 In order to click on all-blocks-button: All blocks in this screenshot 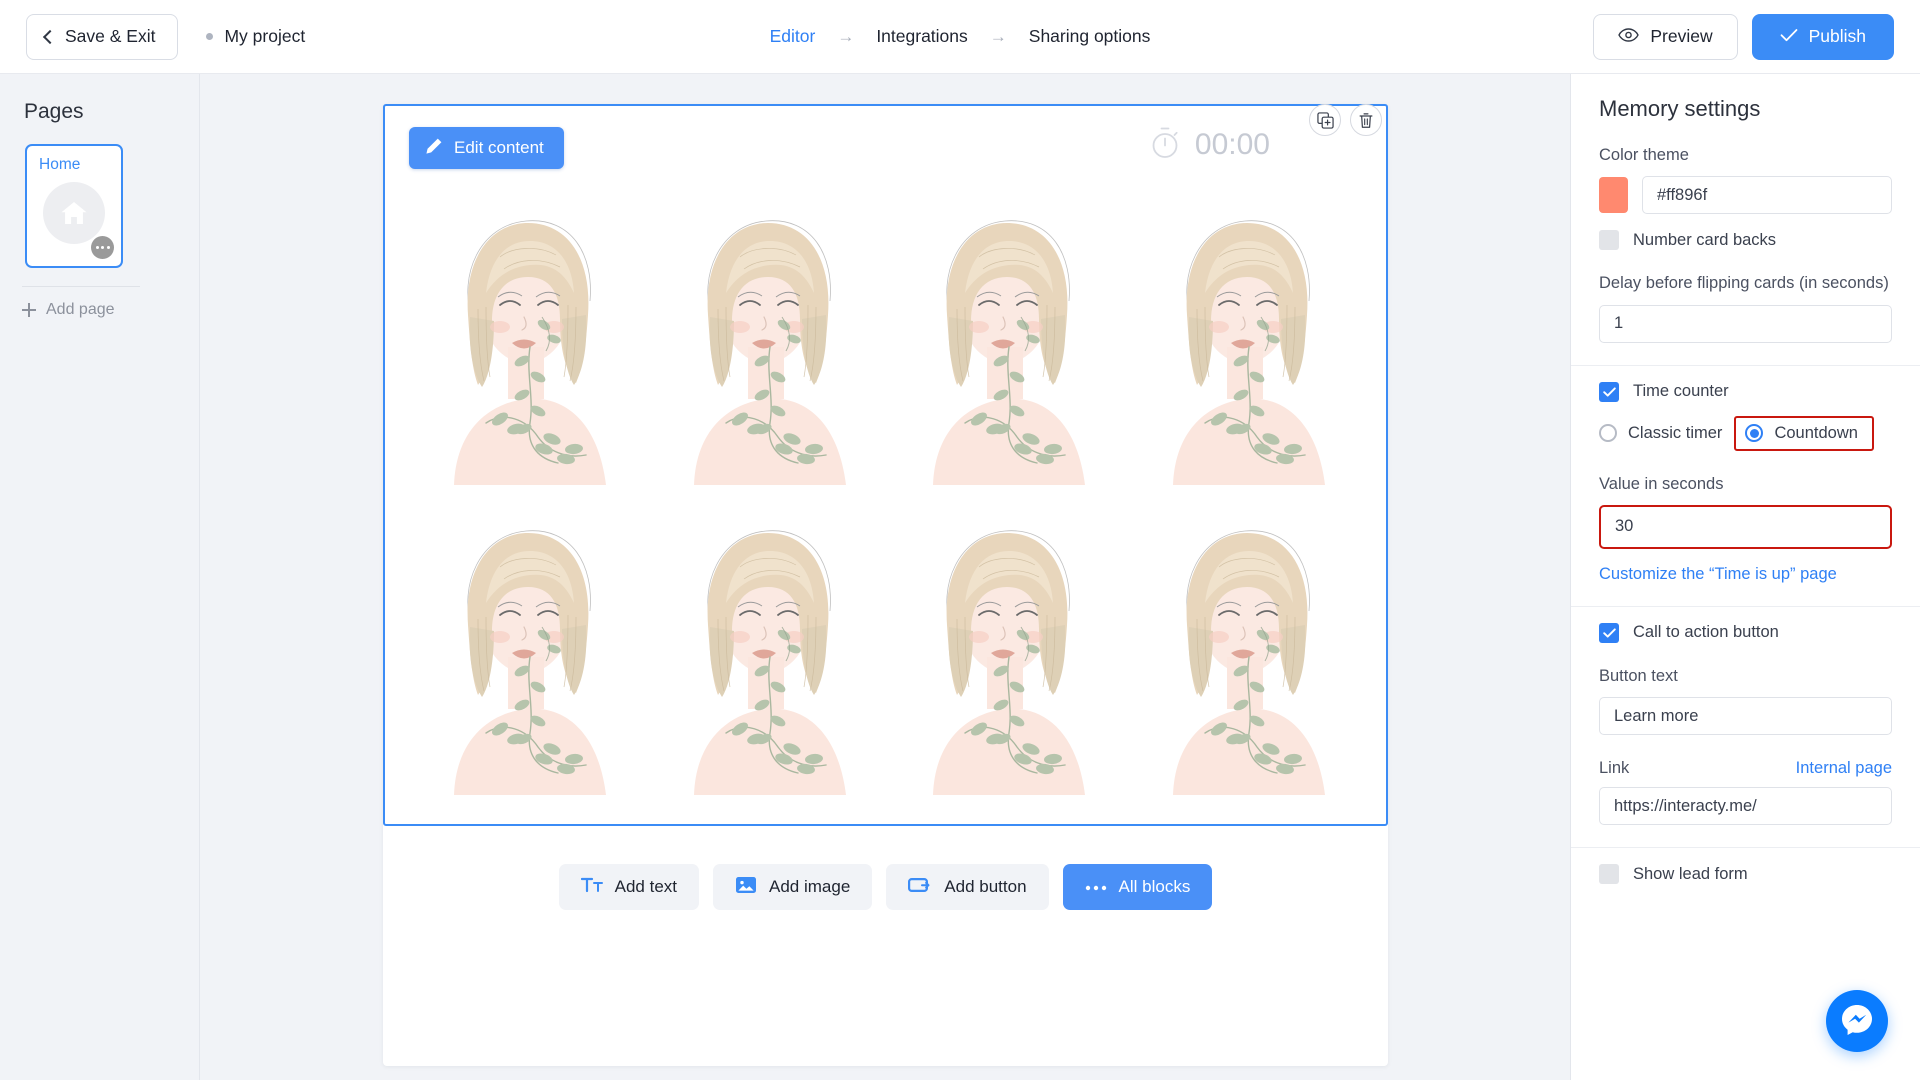, I will do `click(1137, 887)`.